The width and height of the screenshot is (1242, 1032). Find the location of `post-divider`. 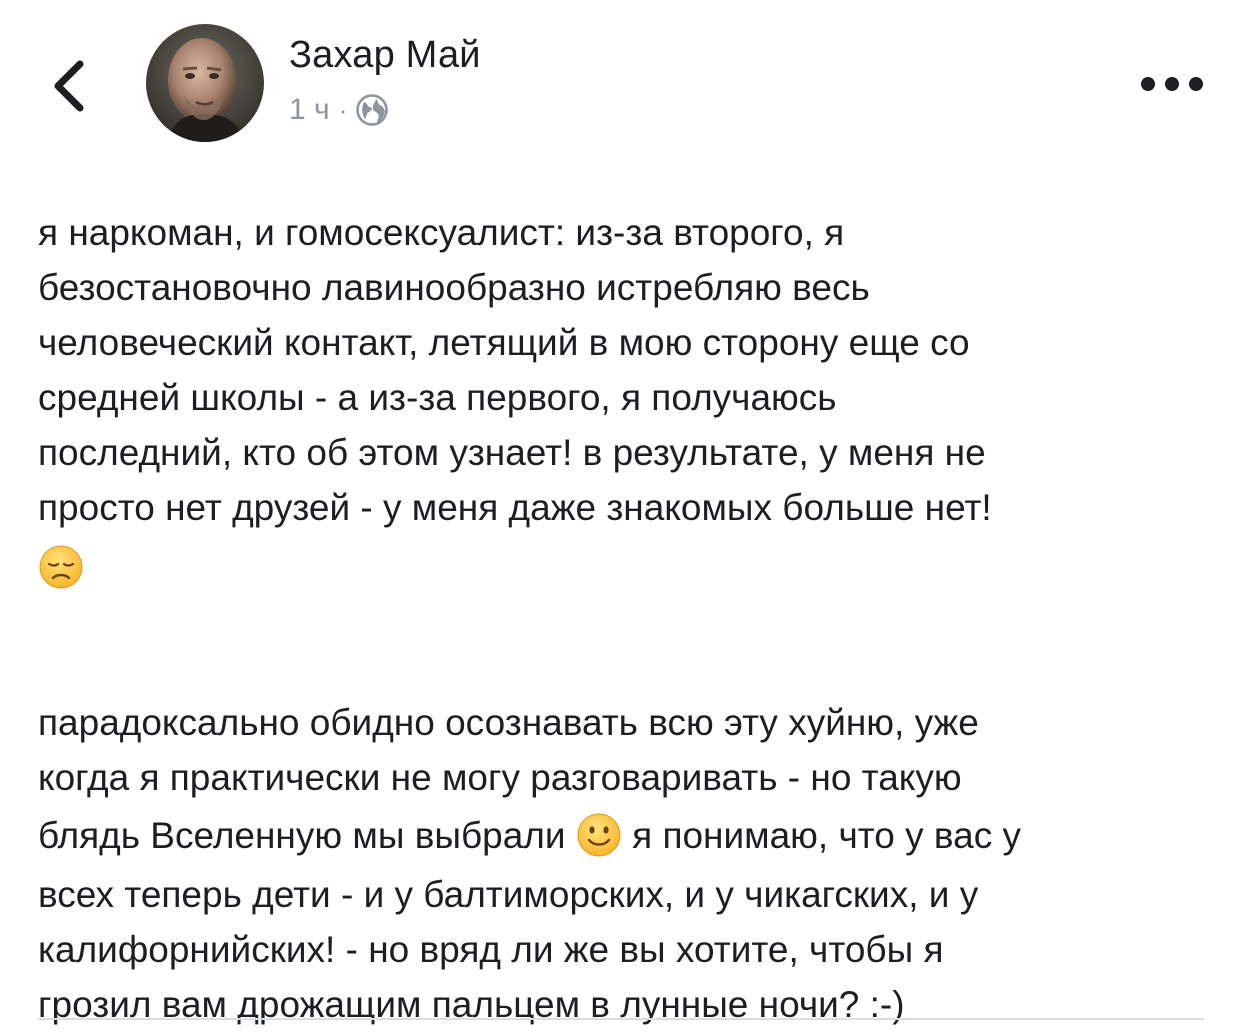

post-divider is located at coordinates (621, 1019).